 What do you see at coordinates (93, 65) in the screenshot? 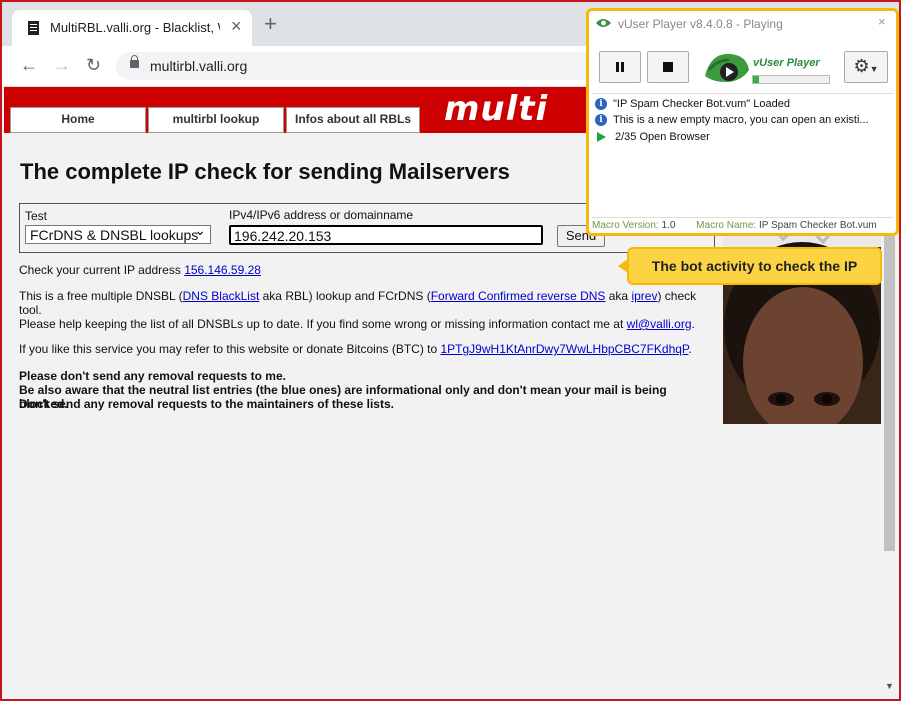
I see `reload-icon: ↻` at bounding box center [93, 65].